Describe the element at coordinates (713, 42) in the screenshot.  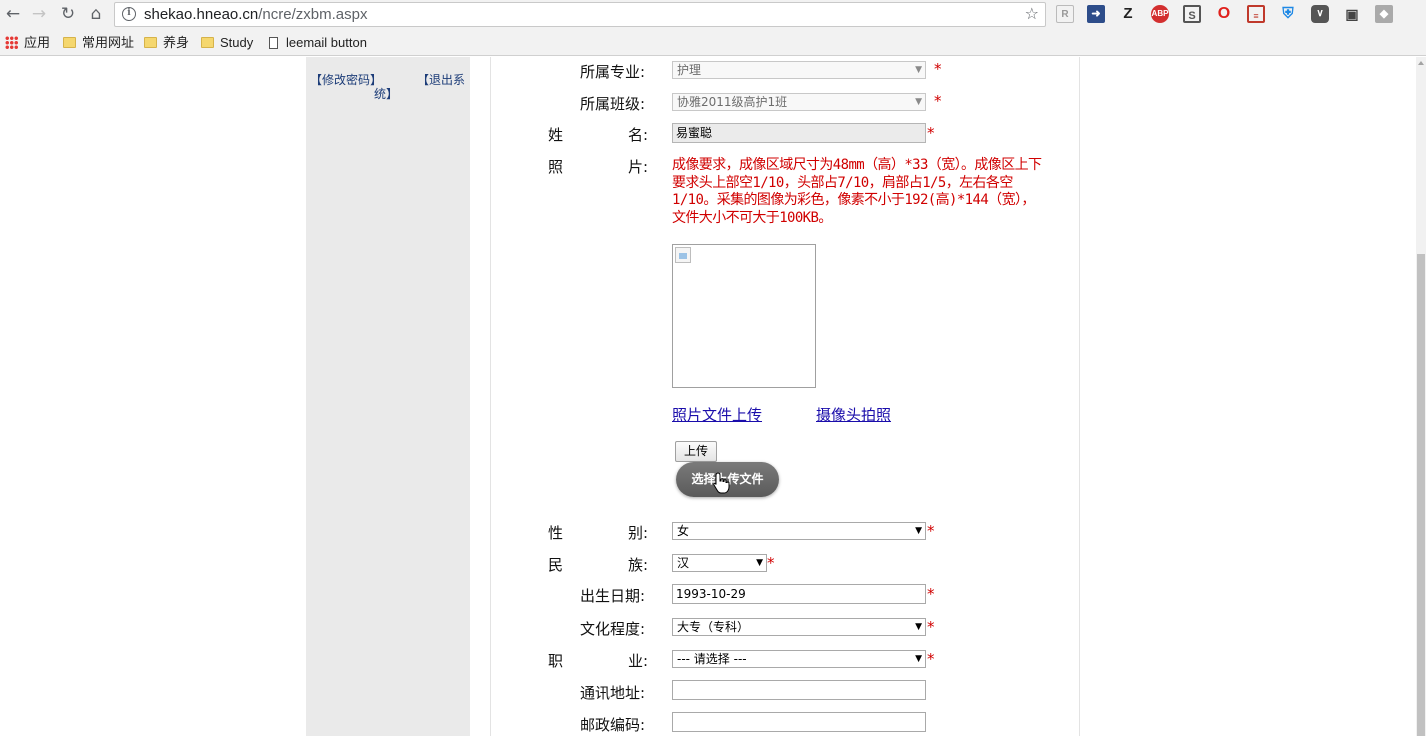
I see `bookmarks-bar: 应用 常用网址 养身 Study leemail button` at that location.